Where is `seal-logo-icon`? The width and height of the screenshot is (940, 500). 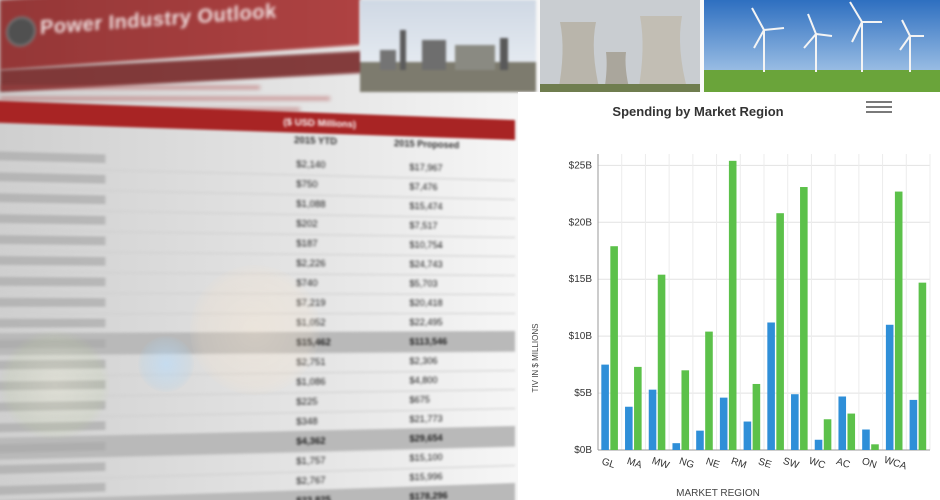 seal-logo-icon is located at coordinates (21, 31).